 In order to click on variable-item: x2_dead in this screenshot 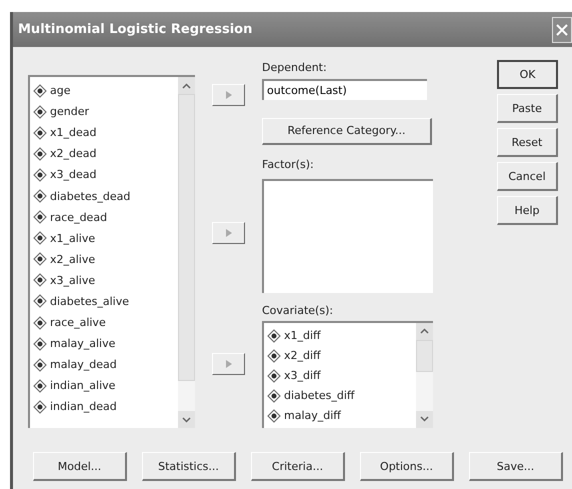, I will do `click(104, 153)`.